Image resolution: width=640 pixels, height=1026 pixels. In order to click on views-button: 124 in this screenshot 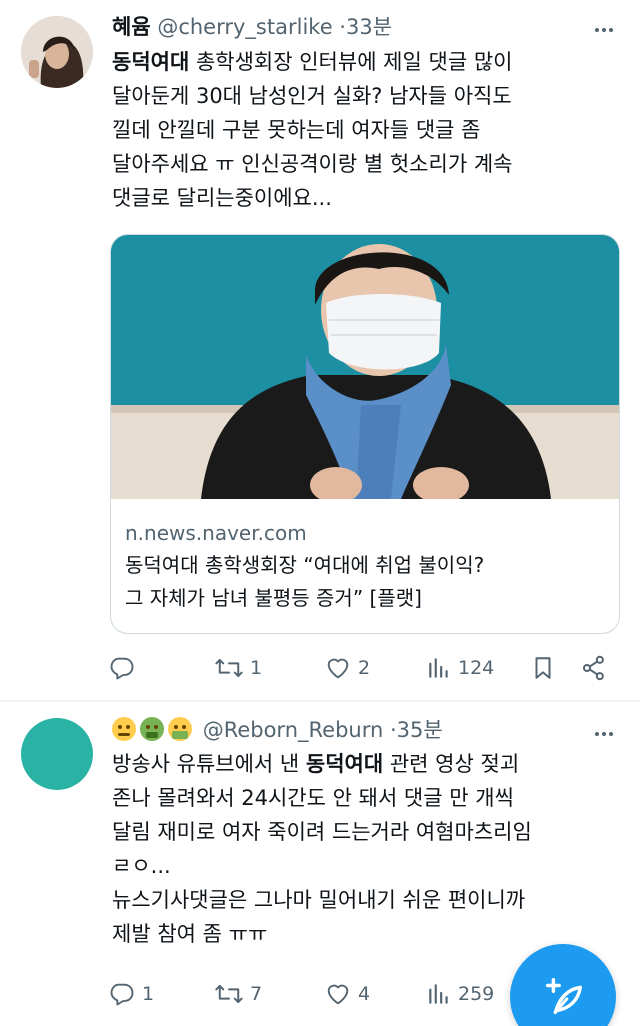, I will do `click(460, 668)`.